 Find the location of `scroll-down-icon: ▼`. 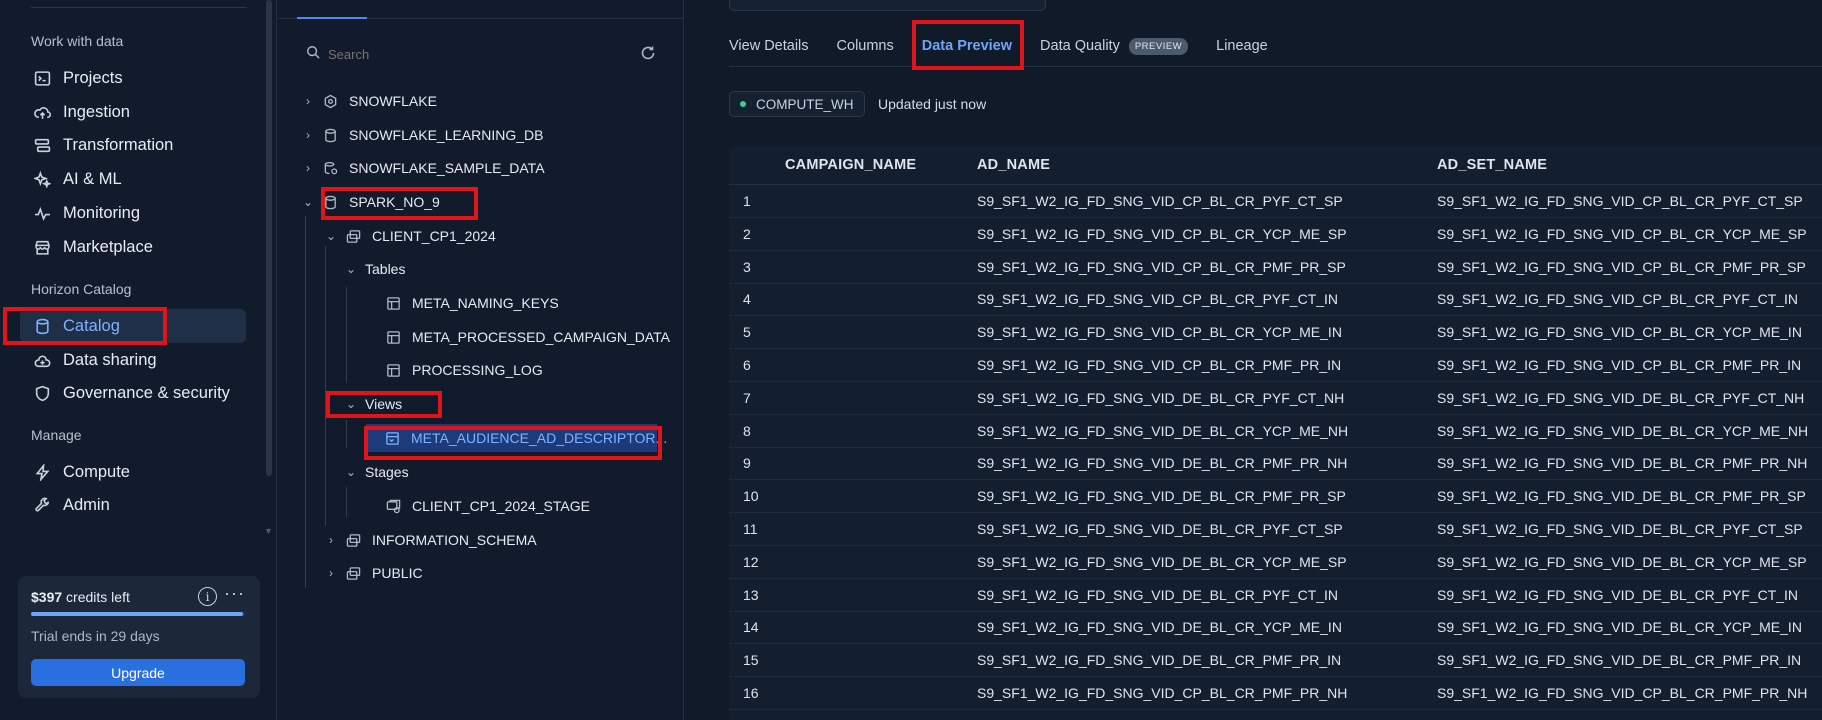

scroll-down-icon: ▼ is located at coordinates (268, 531).